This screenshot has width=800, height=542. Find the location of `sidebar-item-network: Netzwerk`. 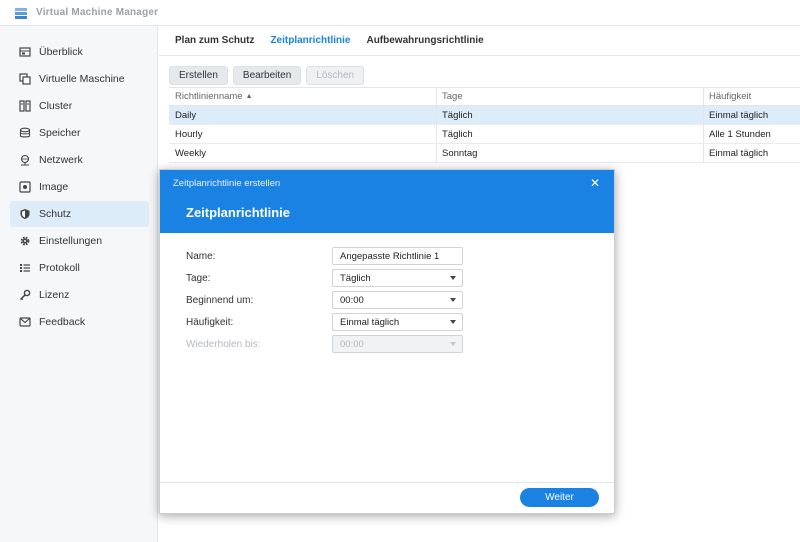

sidebar-item-network: Netzwerk is located at coordinates (79, 160).